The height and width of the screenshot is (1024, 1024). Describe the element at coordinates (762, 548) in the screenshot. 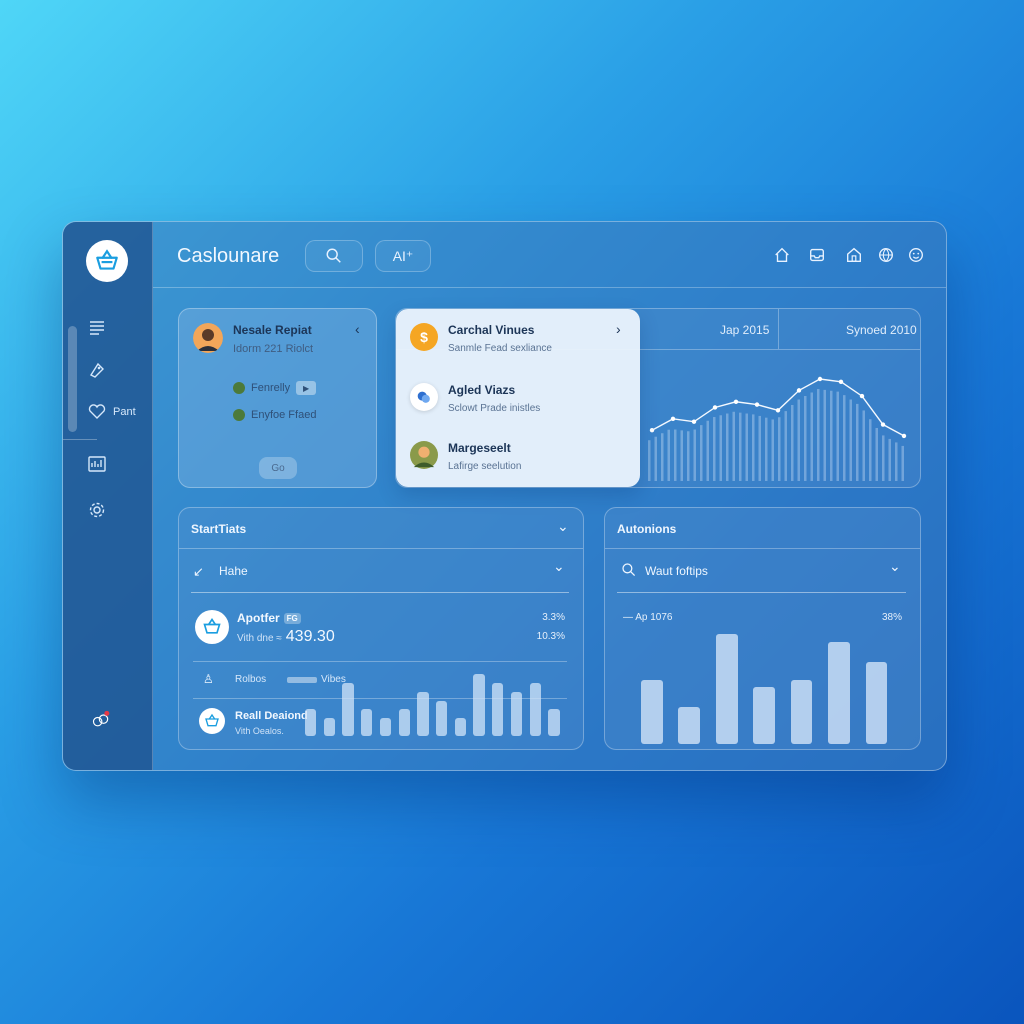

I see `autonions-header-divider` at that location.